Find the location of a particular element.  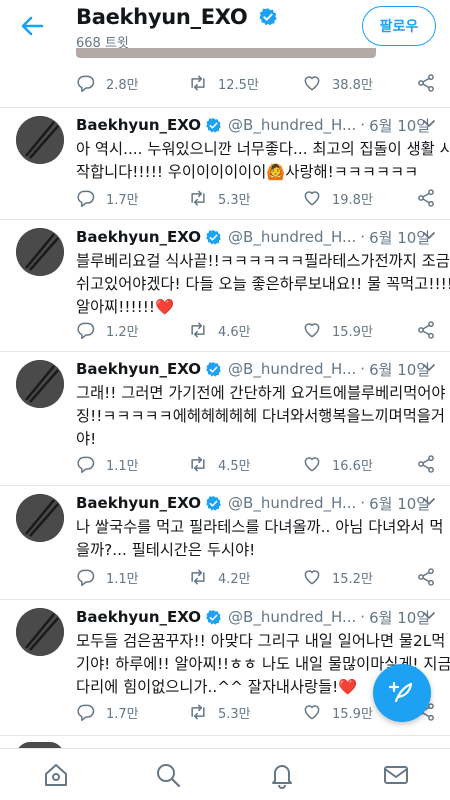

compose-tweet-button is located at coordinates (402, 693).